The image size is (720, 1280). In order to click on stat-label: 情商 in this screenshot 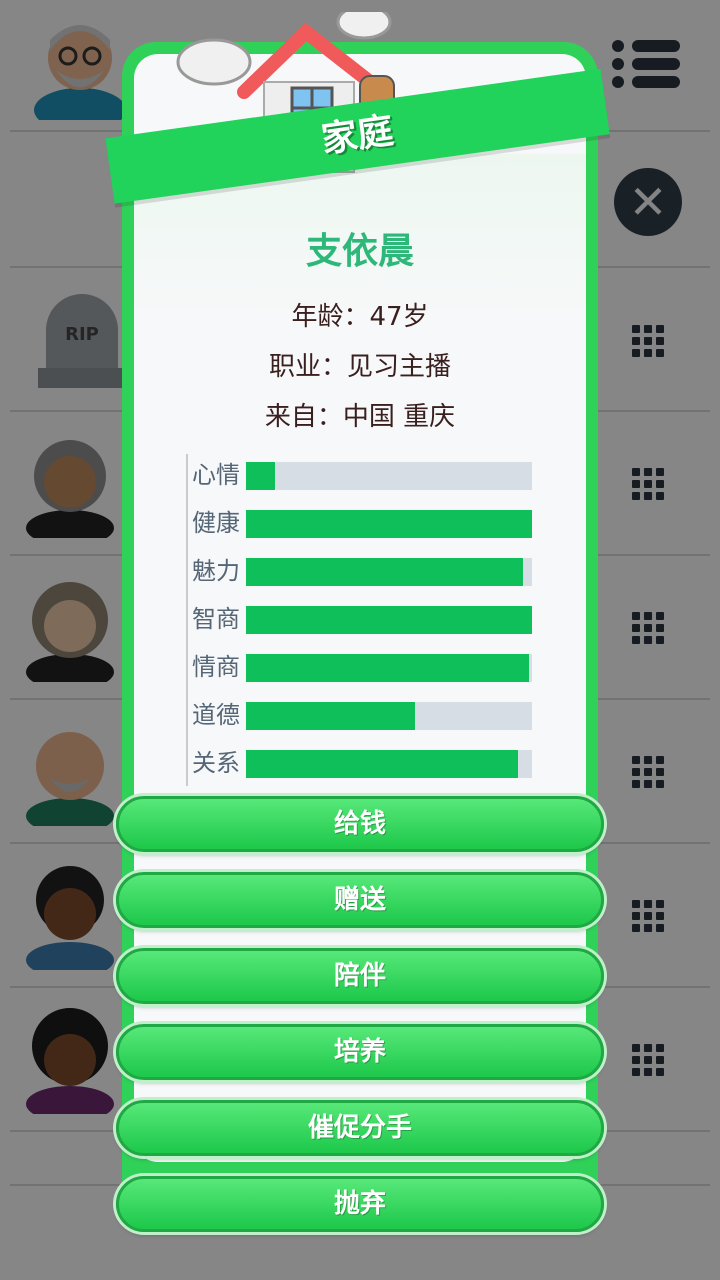, I will do `click(216, 667)`.